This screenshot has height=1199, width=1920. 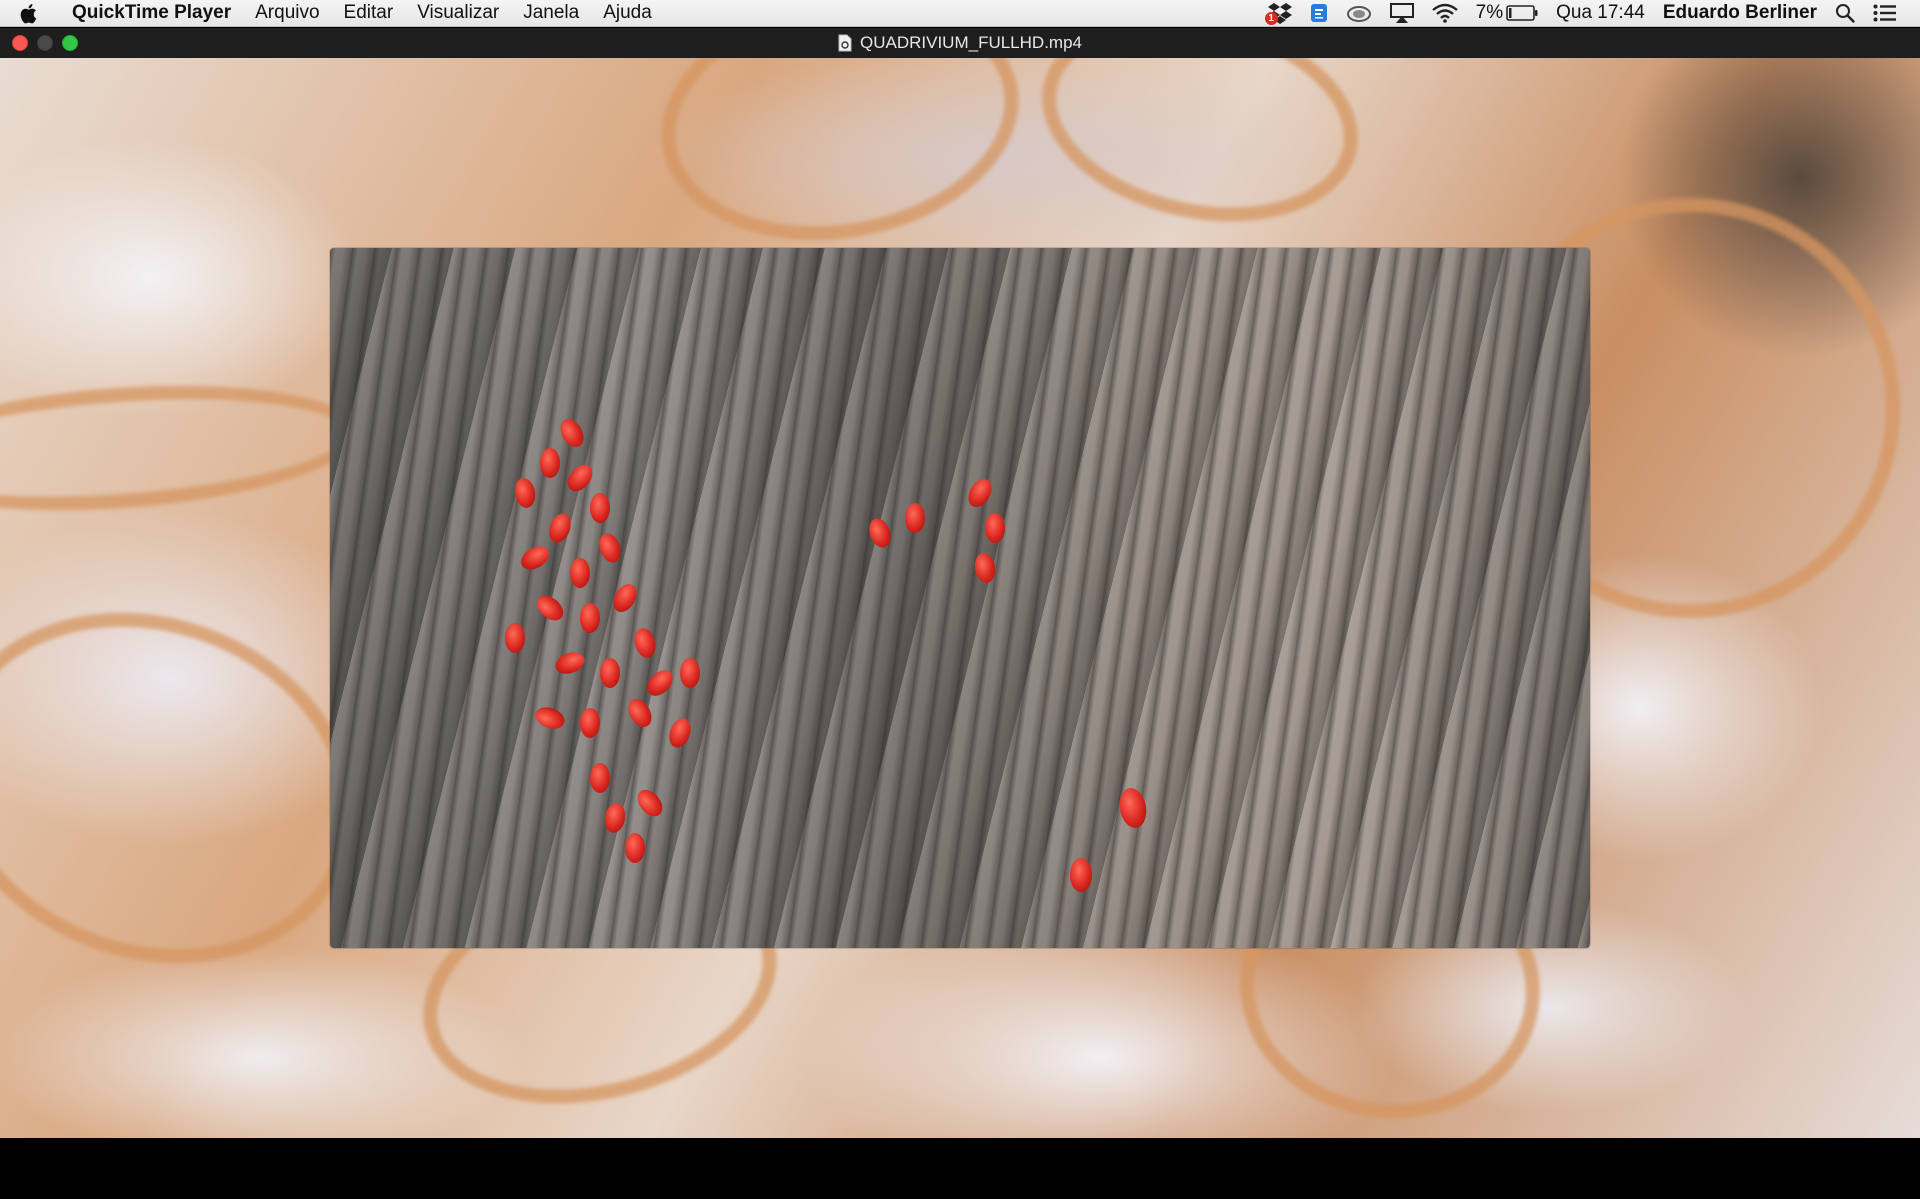 What do you see at coordinates (1271, 18) in the screenshot?
I see `dropbox-badge: 1` at bounding box center [1271, 18].